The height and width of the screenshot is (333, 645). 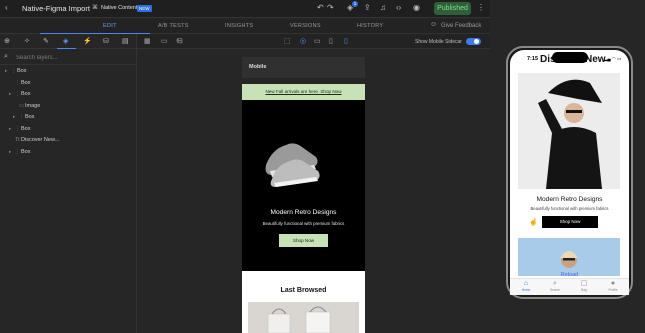 I want to click on phone-hero-title: Modern Retro Designs, so click(x=569, y=199).